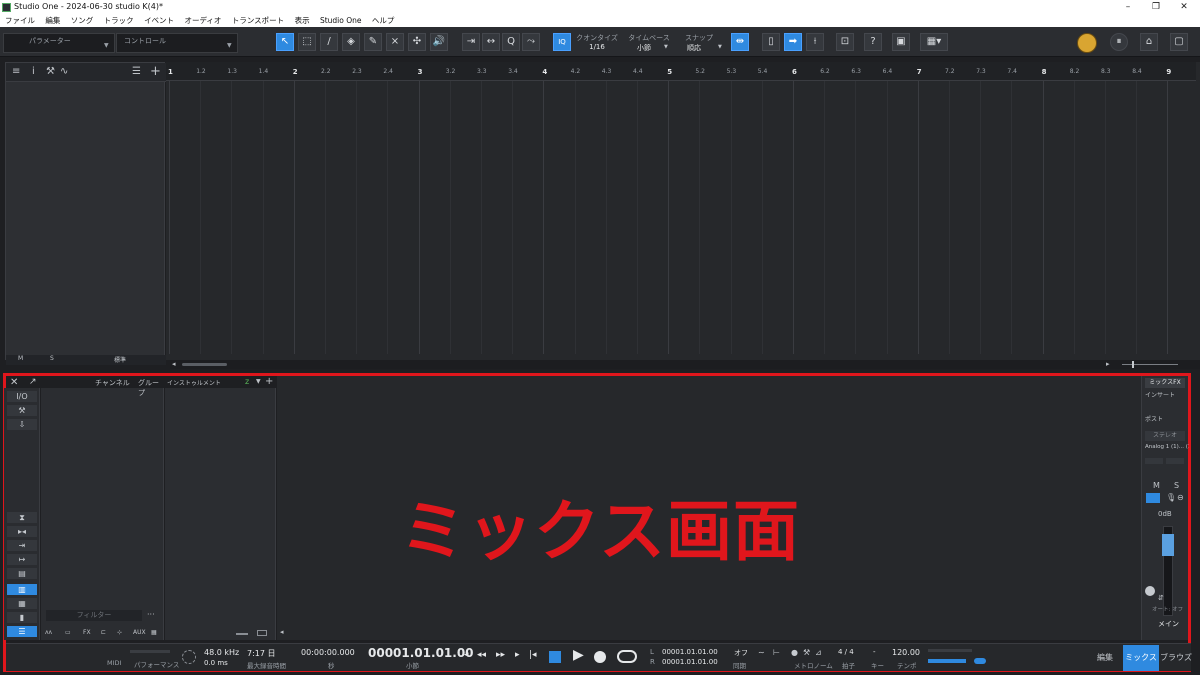 The width and height of the screenshot is (1200, 675). I want to click on time-signature: 4 / 4, so click(846, 652).